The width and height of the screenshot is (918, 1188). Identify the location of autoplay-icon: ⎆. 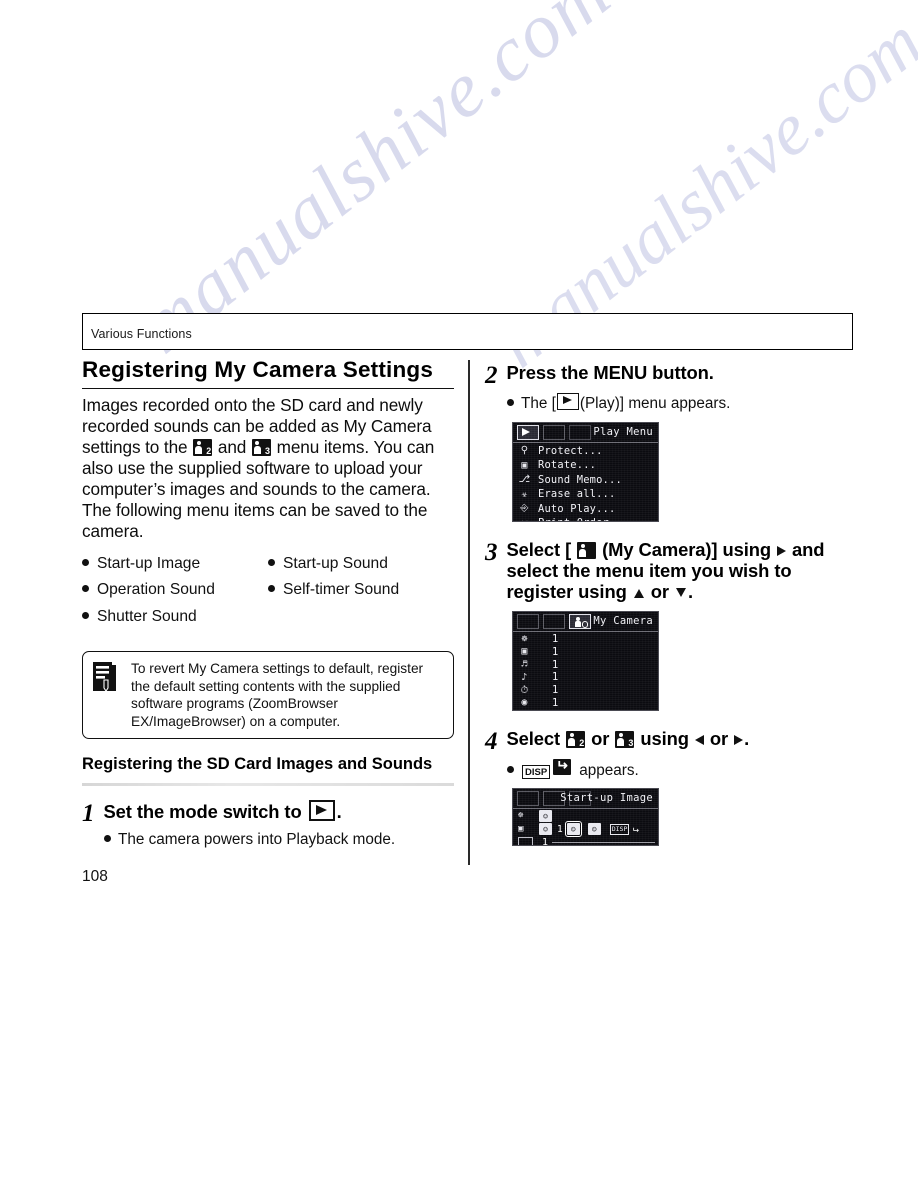
(524, 509).